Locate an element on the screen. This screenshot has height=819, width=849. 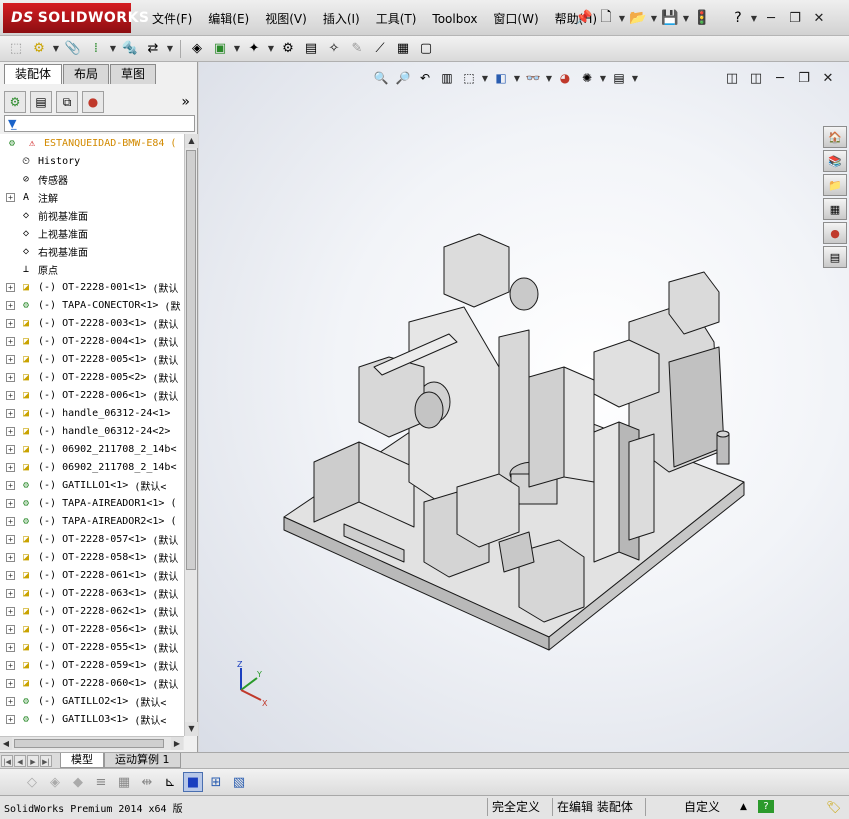
tree-vertical-scrollbar: ▲ ▼ is located at coordinates (191, 435).